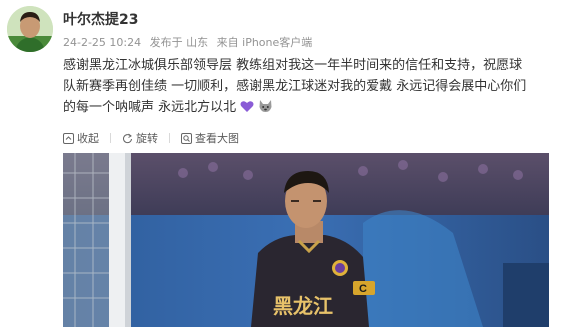 This screenshot has width=564, height=327. Describe the element at coordinates (265, 106) in the screenshot. I see `wolf-emoji-icon` at that location.